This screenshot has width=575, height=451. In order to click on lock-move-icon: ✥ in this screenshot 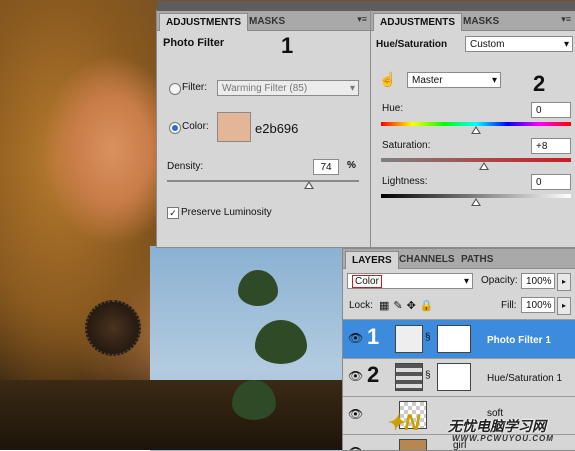, I will do `click(413, 306)`.